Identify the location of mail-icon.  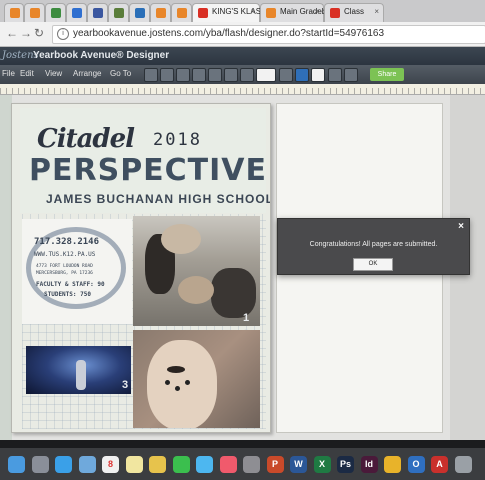
(87, 464).